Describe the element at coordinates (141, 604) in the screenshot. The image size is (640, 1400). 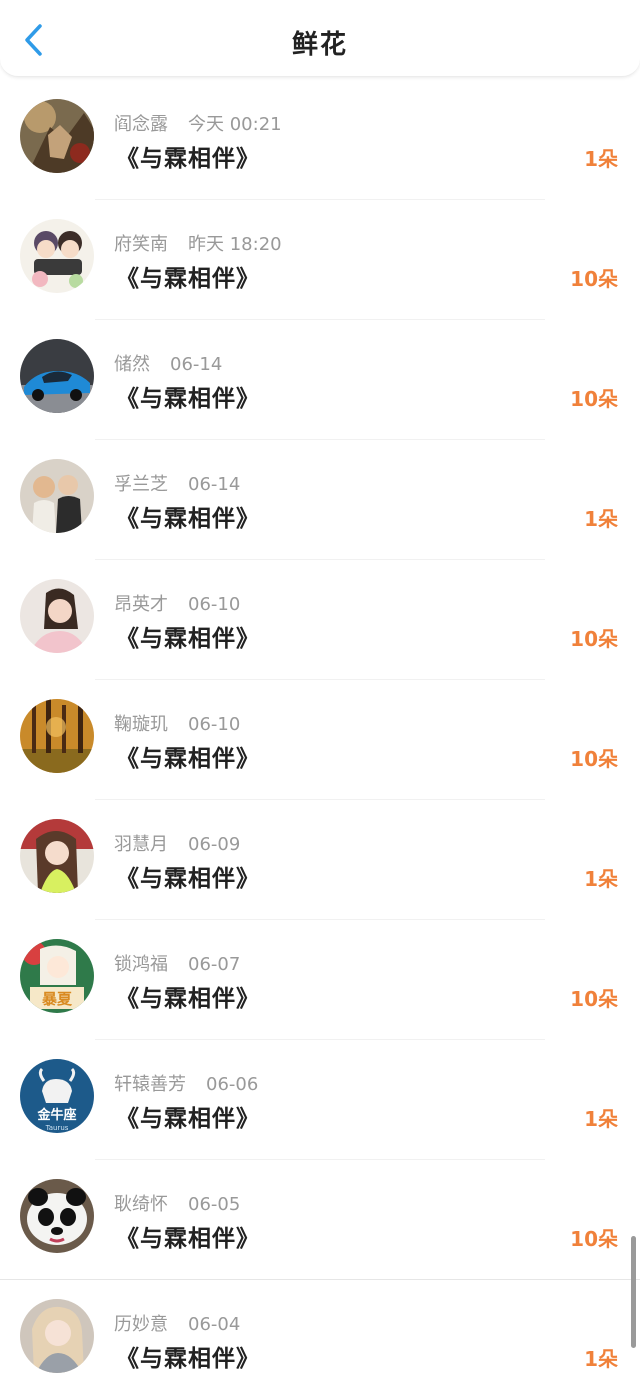
I see `sender-name: 昂英才` at that location.